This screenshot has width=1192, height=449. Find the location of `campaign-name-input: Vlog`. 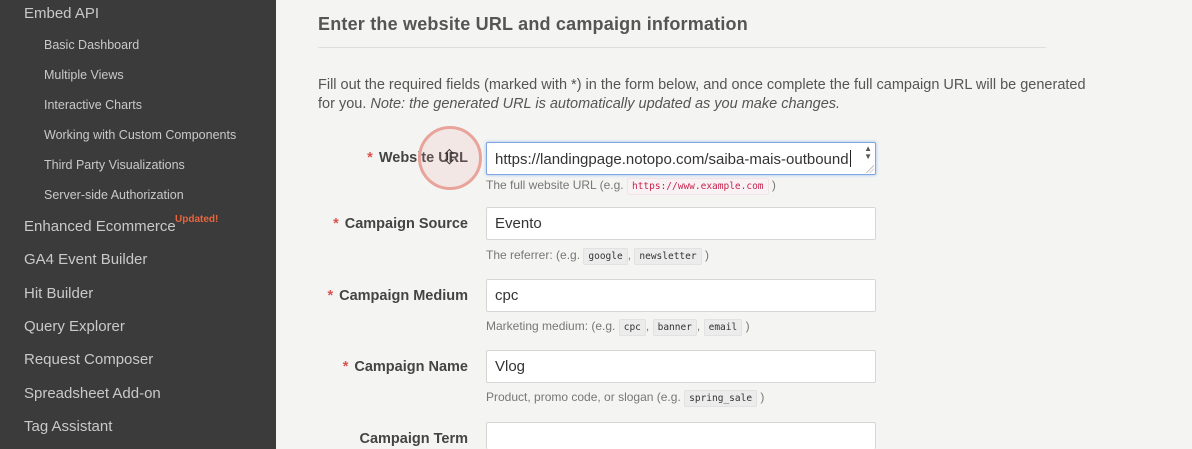

campaign-name-input: Vlog is located at coordinates (681, 366).